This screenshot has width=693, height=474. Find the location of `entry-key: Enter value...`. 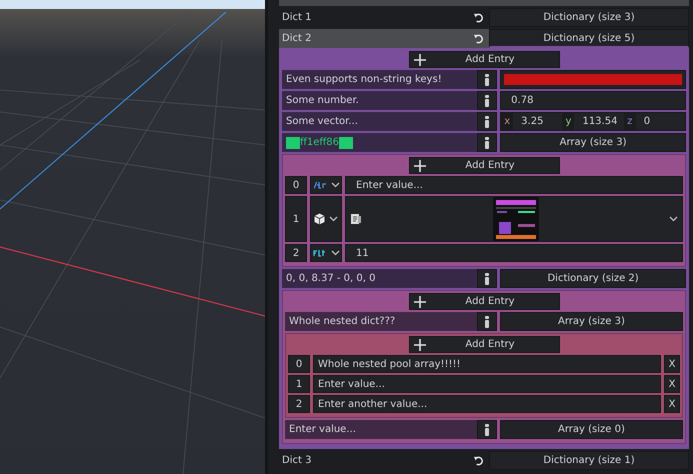

entry-key: Enter value... is located at coordinates (322, 429).